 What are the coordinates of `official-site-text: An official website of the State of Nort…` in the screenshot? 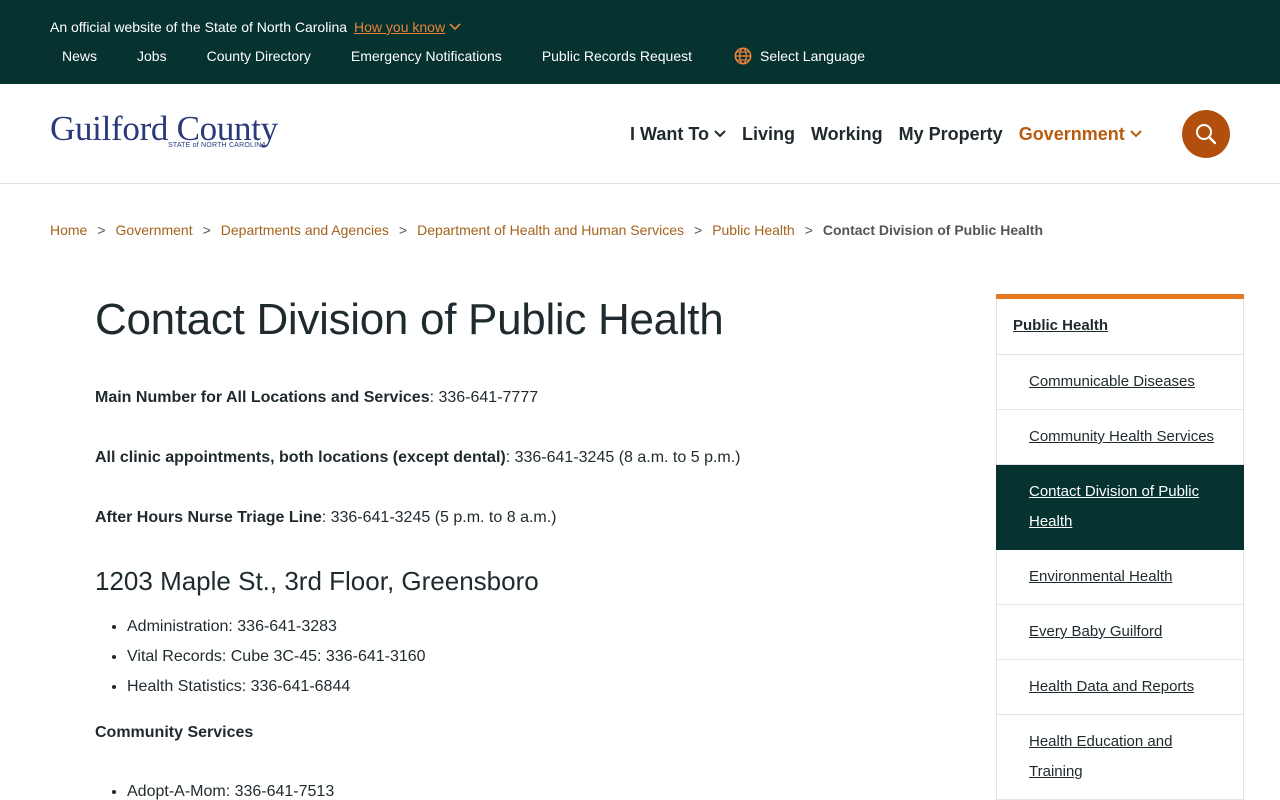 It's located at (199, 27).